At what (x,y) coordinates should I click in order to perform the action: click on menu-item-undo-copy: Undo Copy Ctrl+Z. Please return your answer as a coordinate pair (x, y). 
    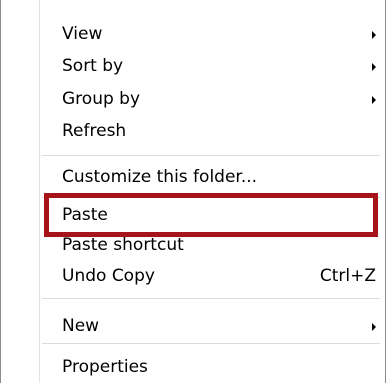
    Looking at the image, I should click on (210, 276).